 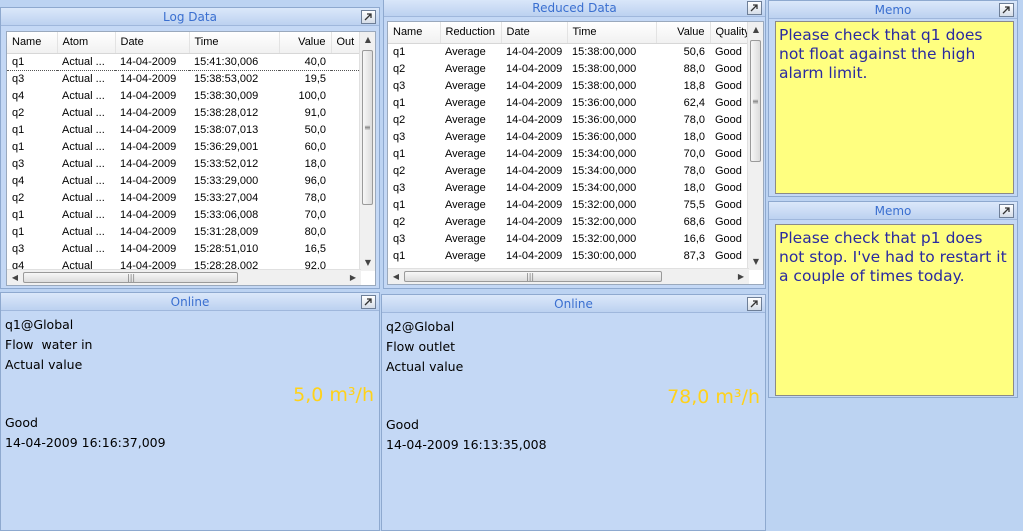 What do you see at coordinates (184, 180) in the screenshot?
I see `table-row: q4 Actual ... 14-04-2009 15:33:29,000 96,0` at bounding box center [184, 180].